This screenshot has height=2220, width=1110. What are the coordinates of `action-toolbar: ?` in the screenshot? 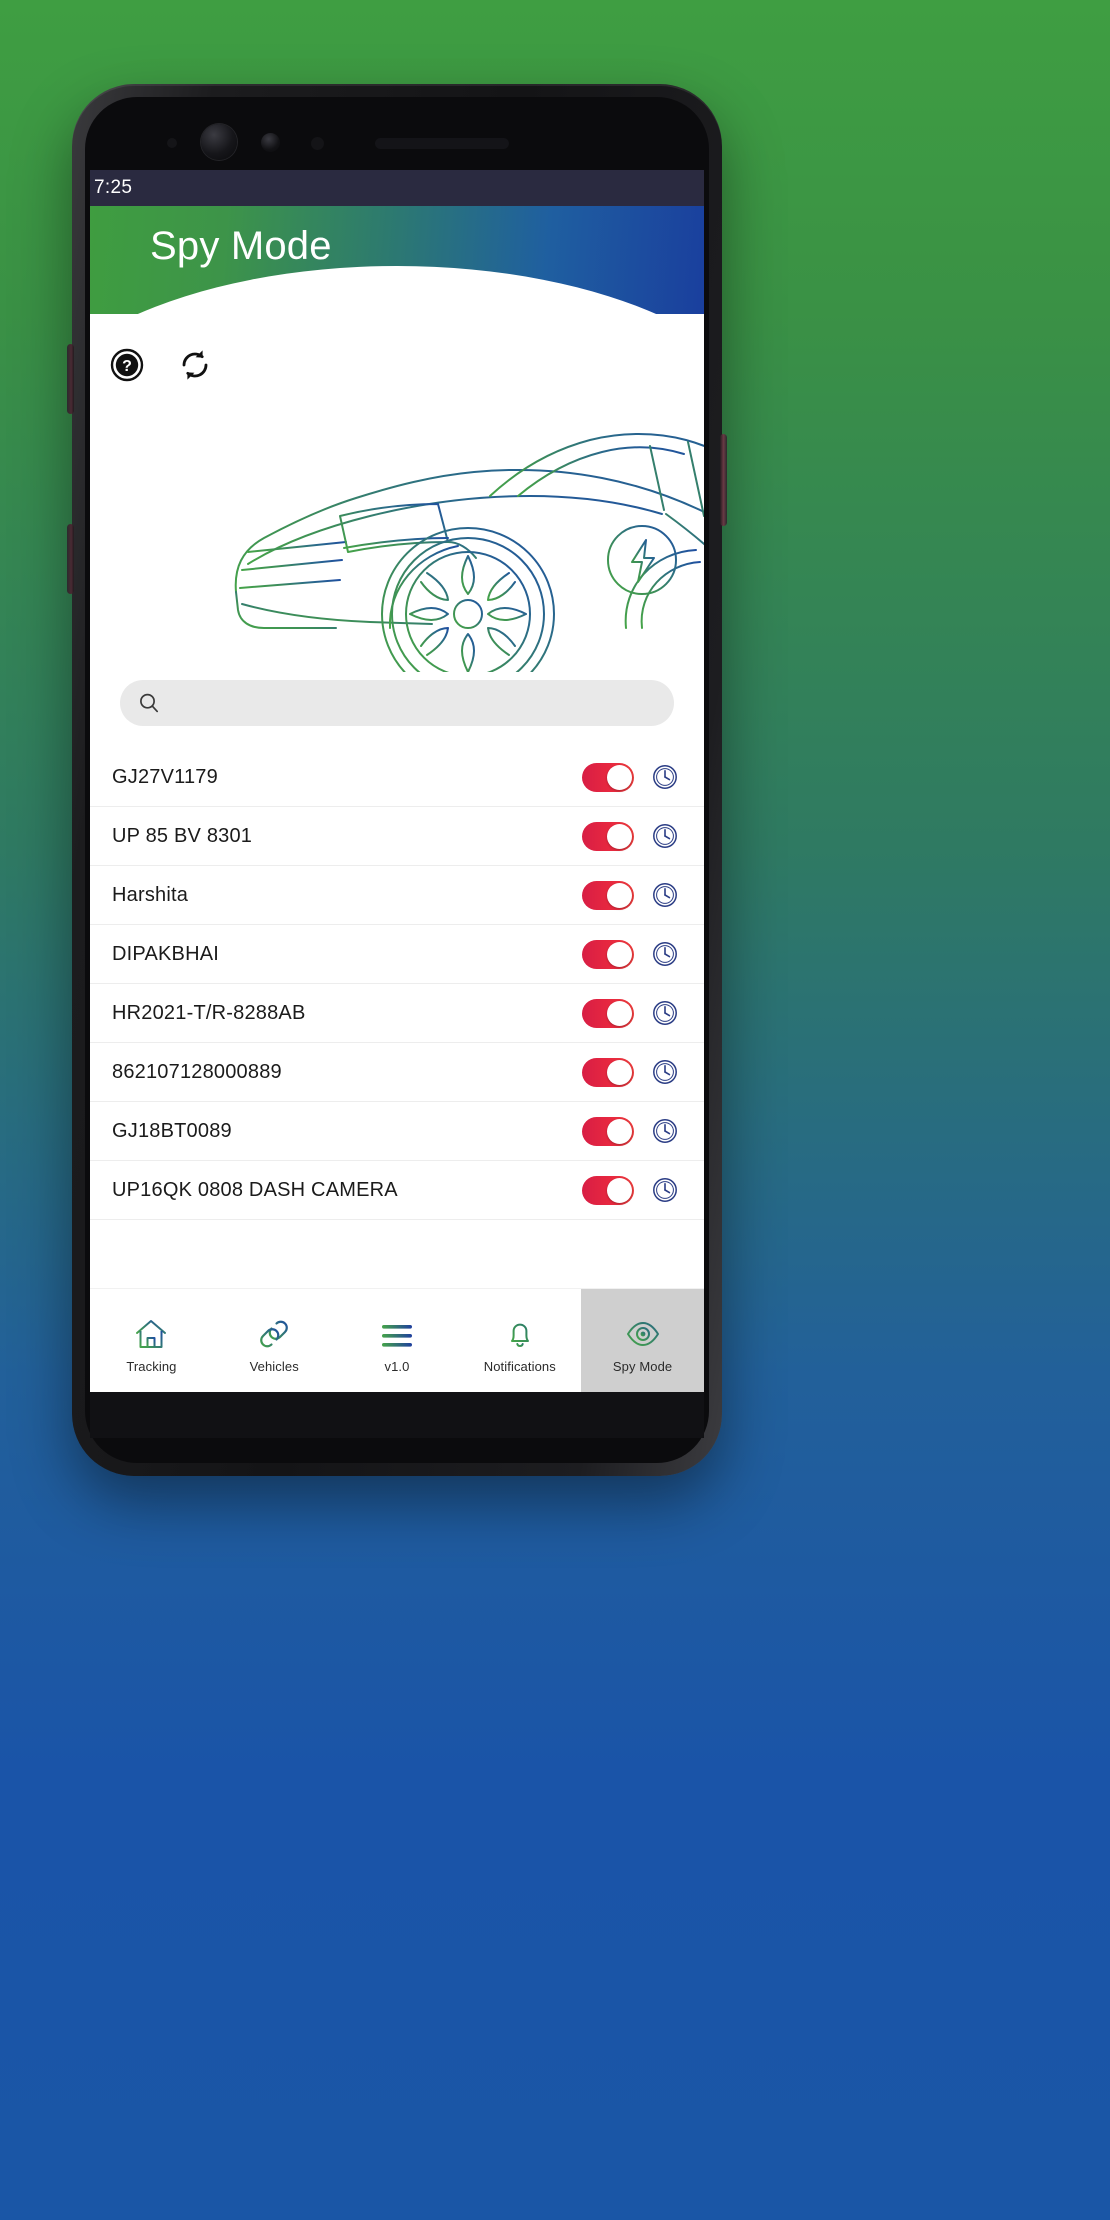 It's located at (397, 351).